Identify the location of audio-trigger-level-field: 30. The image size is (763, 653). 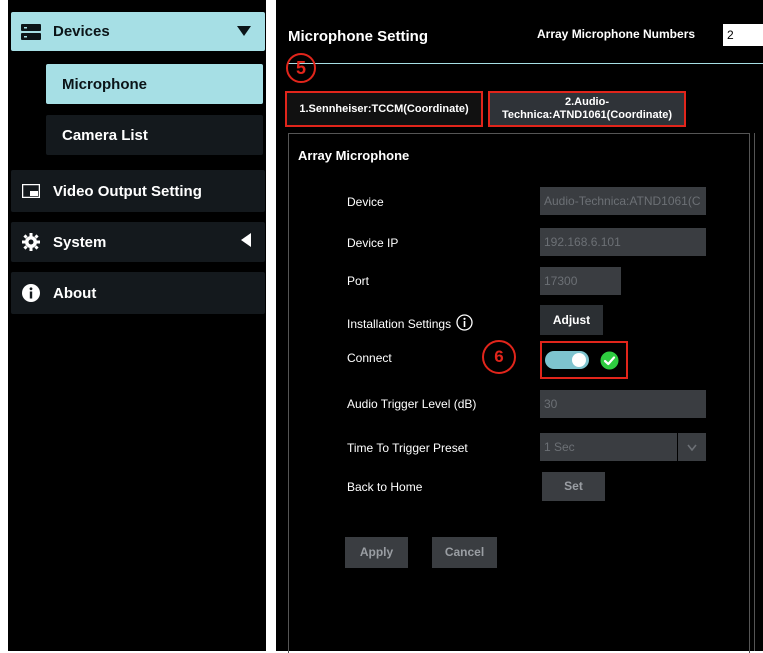
(623, 404).